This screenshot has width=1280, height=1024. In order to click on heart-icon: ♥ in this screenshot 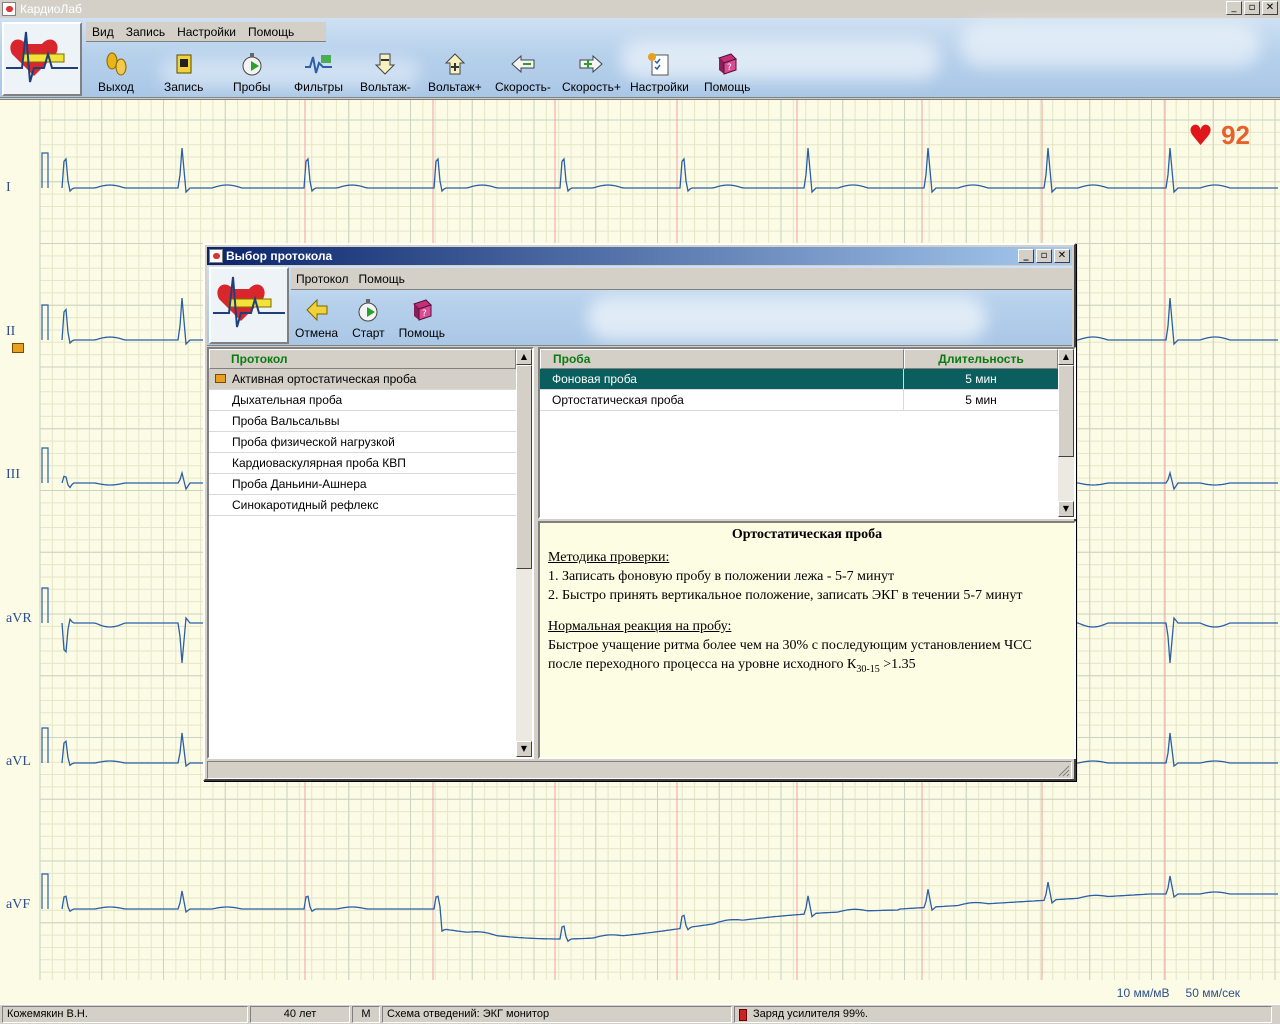, I will do `click(1200, 135)`.